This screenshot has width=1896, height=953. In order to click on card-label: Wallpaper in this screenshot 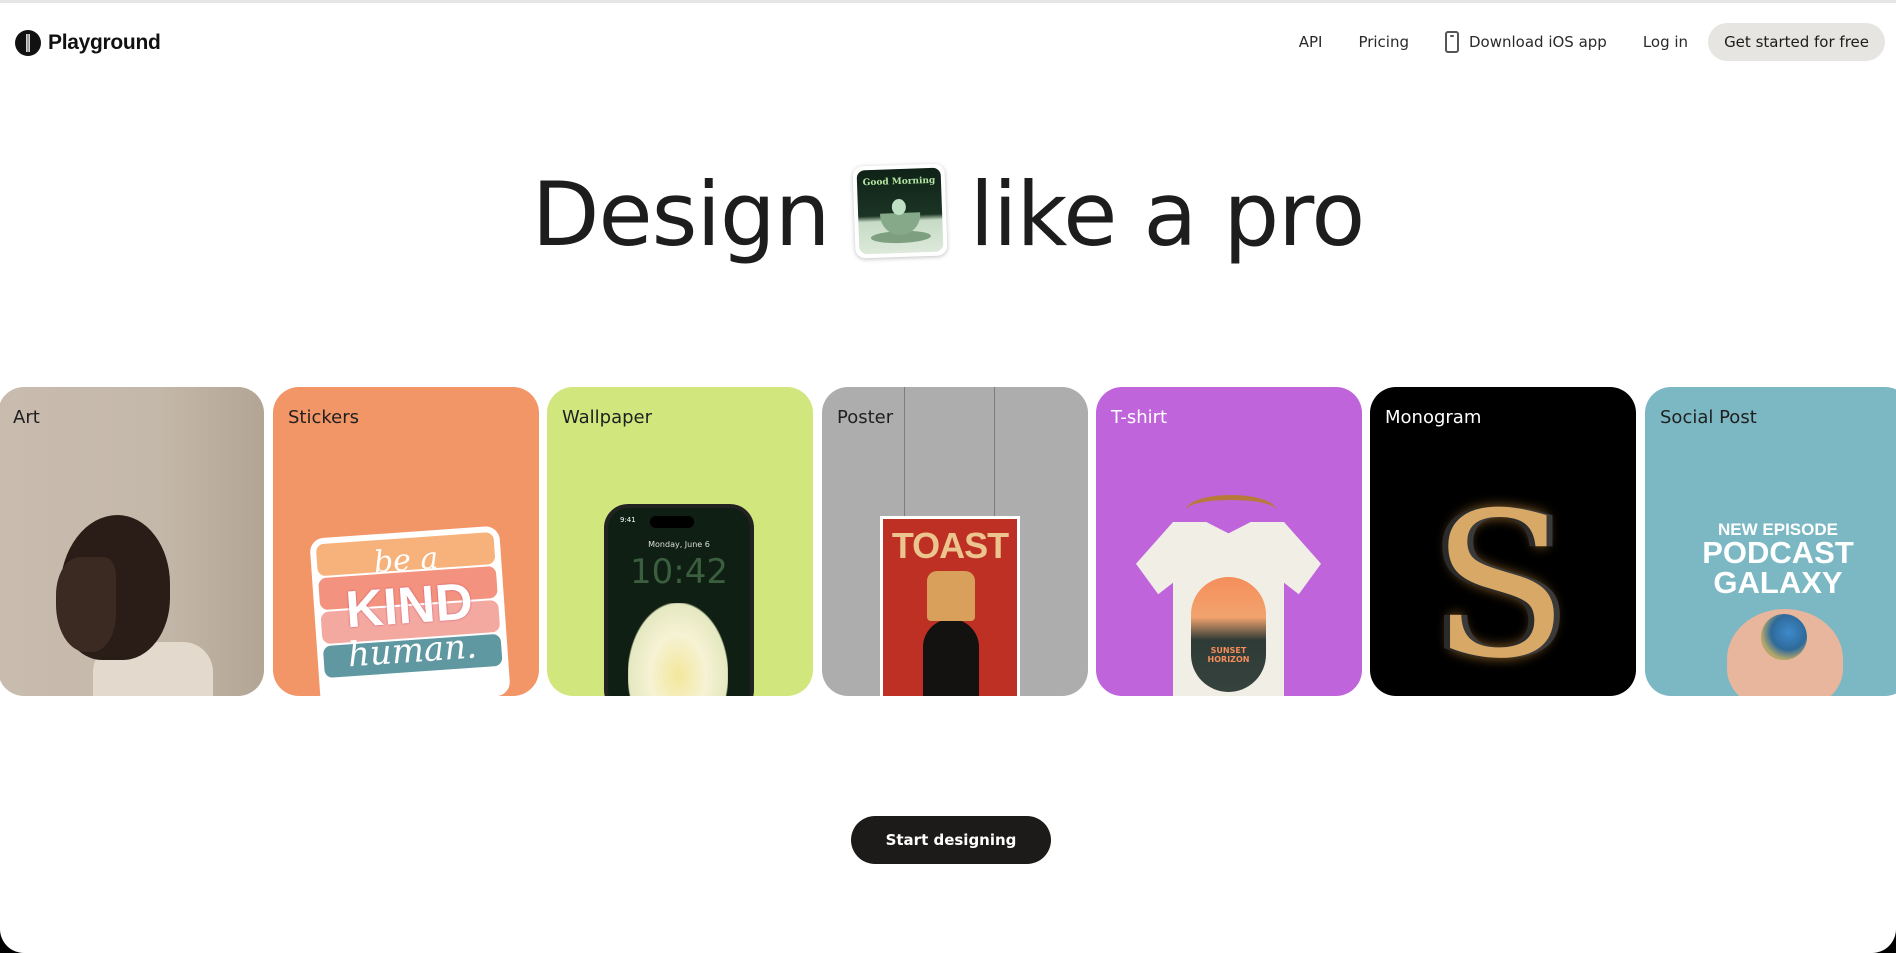, I will do `click(607, 417)`.